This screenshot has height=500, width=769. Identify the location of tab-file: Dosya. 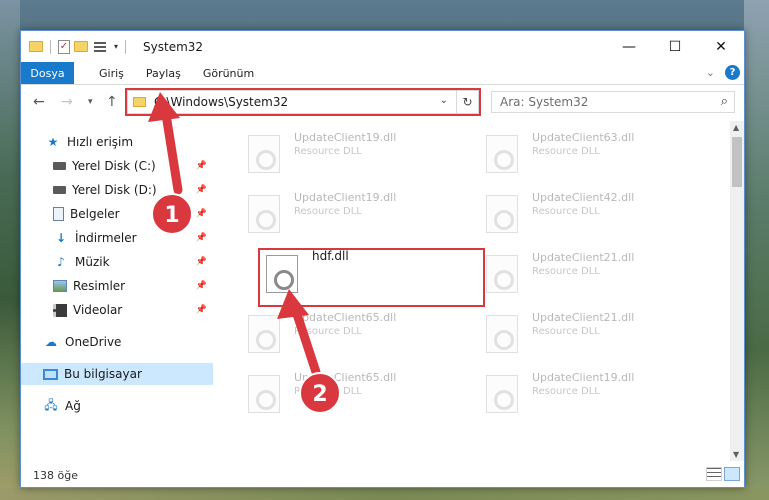
(47, 73).